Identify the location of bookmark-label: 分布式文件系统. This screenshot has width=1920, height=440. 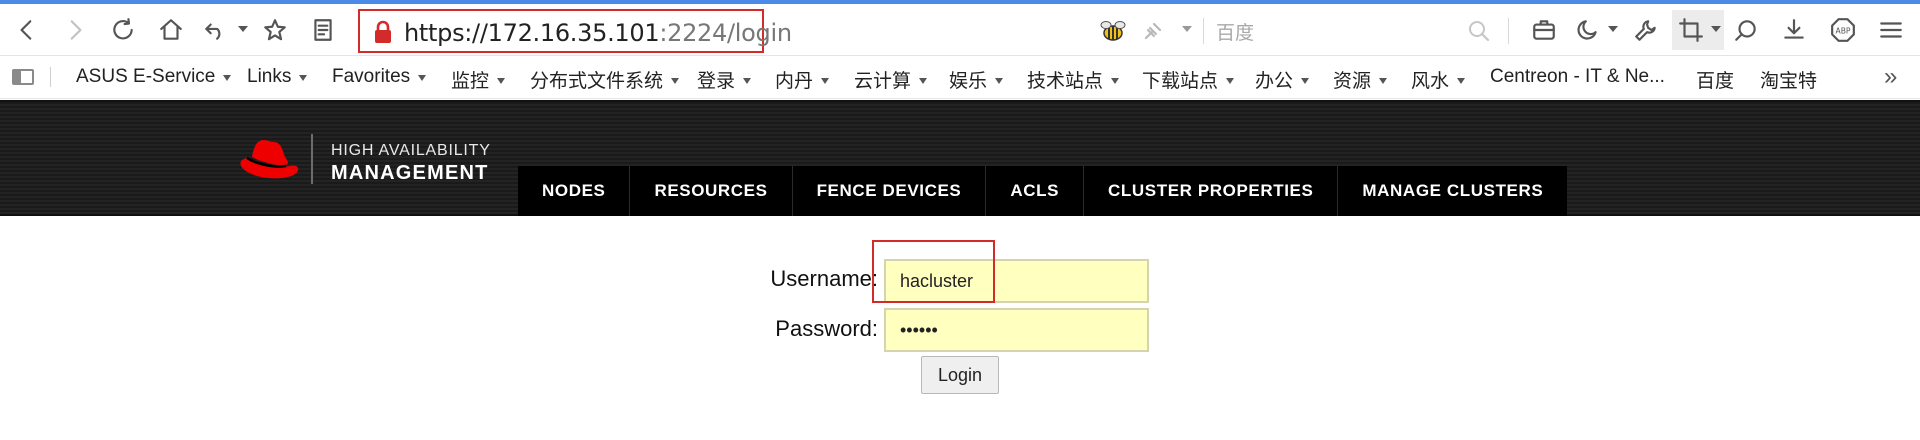
(597, 81).